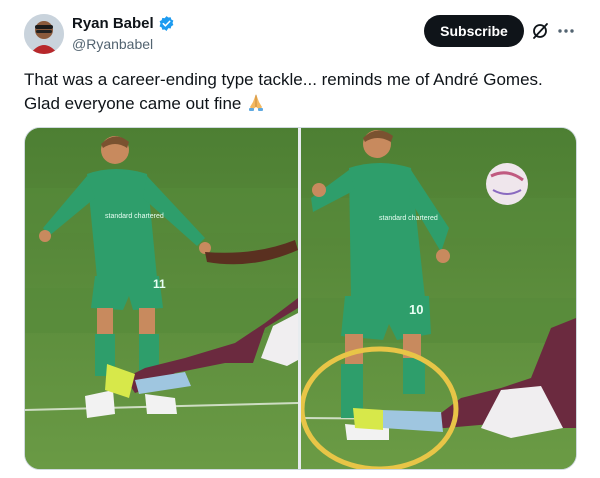 The height and width of the screenshot is (478, 600). Describe the element at coordinates (416, 309) in the screenshot. I see `right-kit-number: 10` at that location.